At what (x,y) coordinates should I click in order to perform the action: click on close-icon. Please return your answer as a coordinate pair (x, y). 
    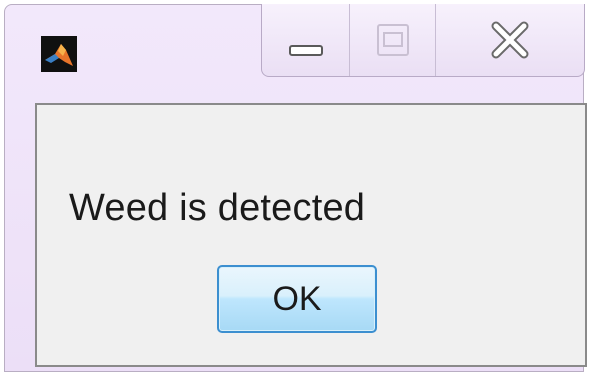
    Looking at the image, I should click on (510, 40).